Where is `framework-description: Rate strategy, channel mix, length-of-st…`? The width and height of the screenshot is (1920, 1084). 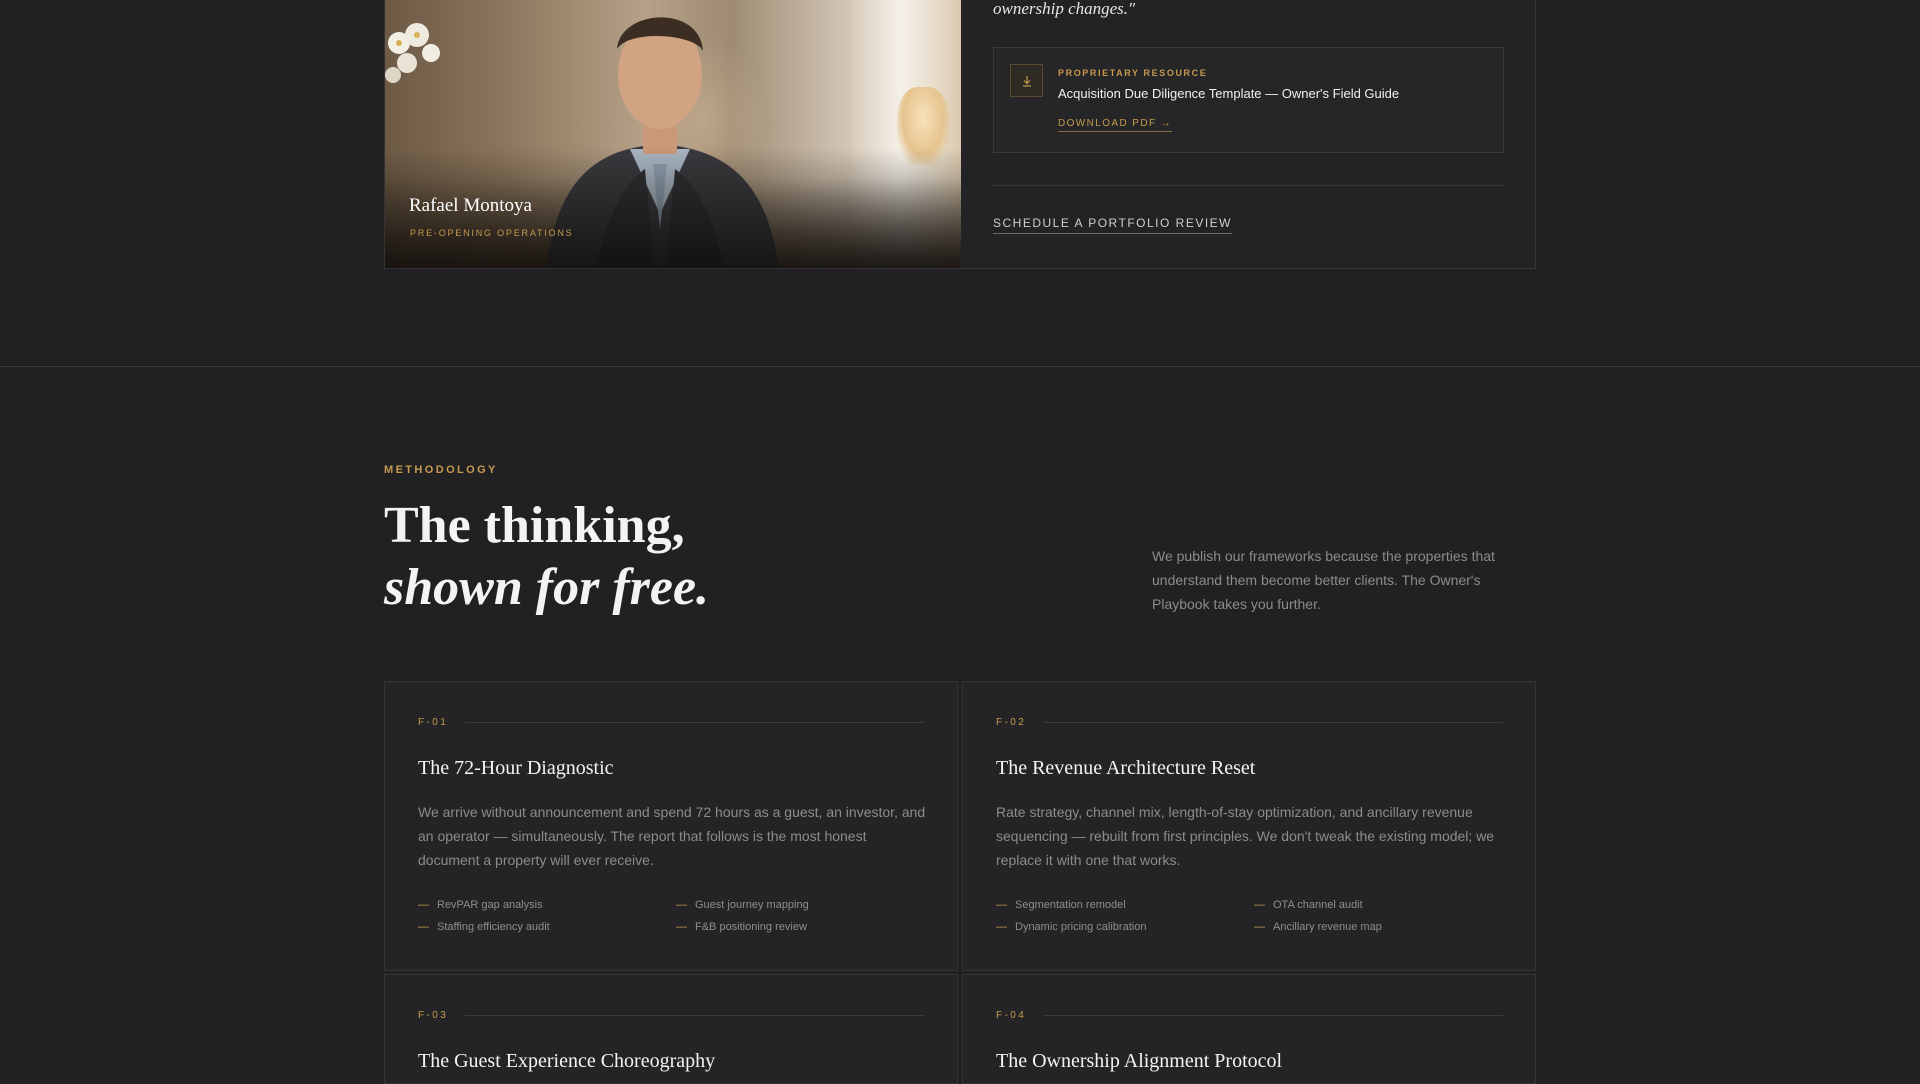 framework-description: Rate strategy, channel mix, length-of-st… is located at coordinates (1245, 836).